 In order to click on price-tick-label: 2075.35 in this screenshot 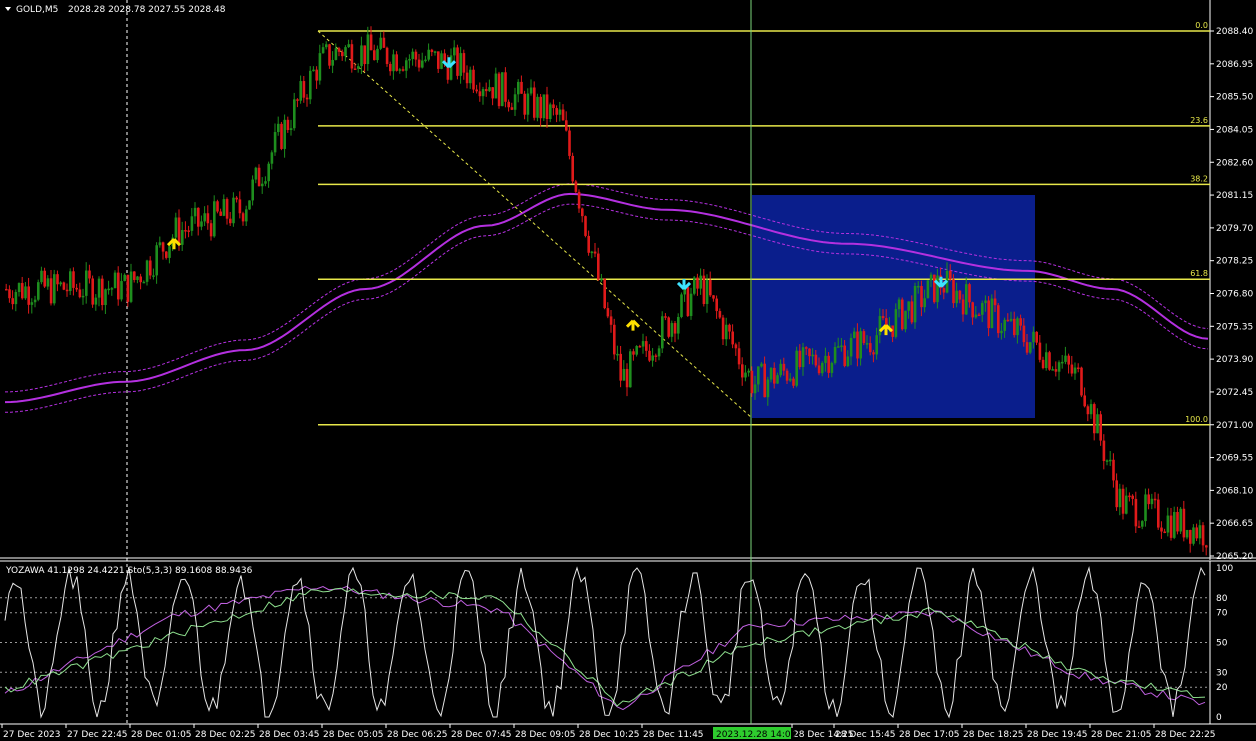, I will do `click(1234, 327)`.